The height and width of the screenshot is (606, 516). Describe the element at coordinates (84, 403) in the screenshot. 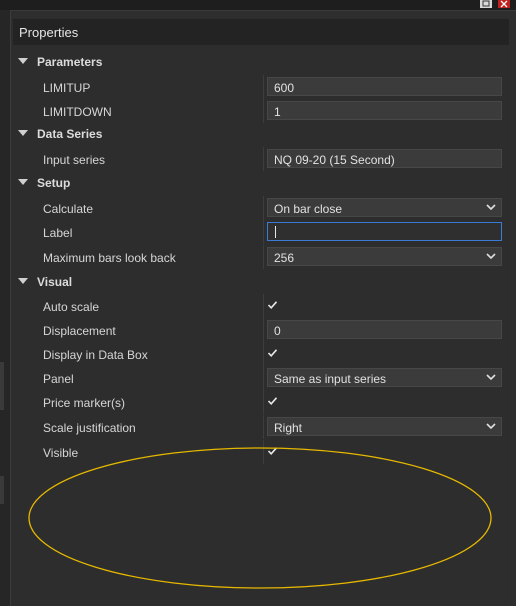

I see `property-label: Price marker(s)` at that location.